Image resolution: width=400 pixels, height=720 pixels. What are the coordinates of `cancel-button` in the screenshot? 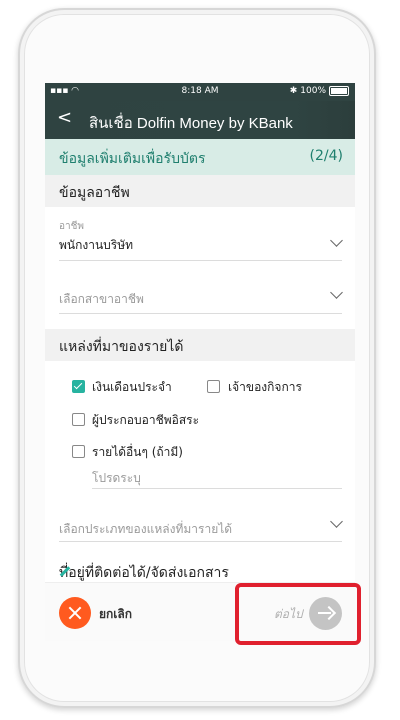 It's located at (75, 613).